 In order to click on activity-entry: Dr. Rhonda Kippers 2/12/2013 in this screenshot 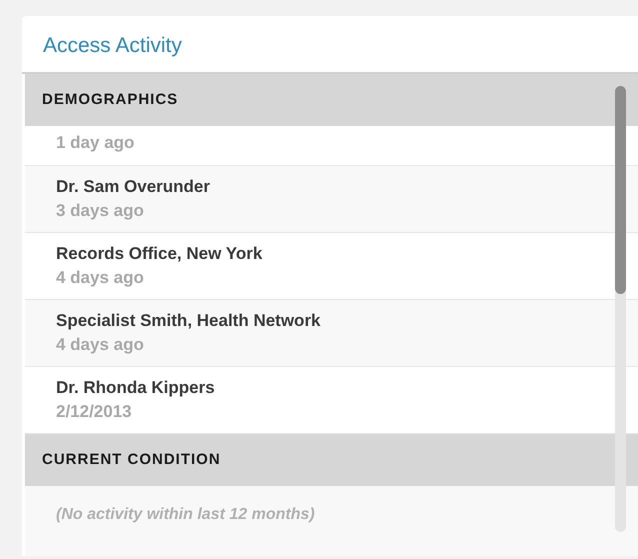, I will do `click(331, 400)`.